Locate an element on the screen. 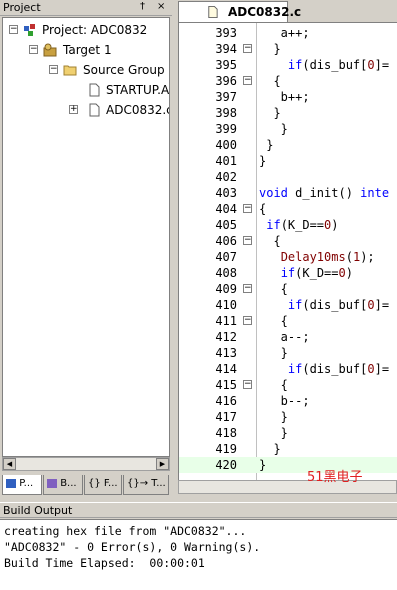 The image size is (397, 590). code-line: 405 if(K_D==0) is located at coordinates (288, 225).